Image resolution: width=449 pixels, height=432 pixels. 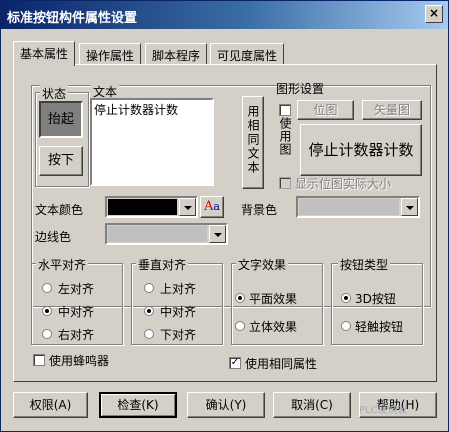 I want to click on border-color-label: 边线色, so click(x=53, y=237).